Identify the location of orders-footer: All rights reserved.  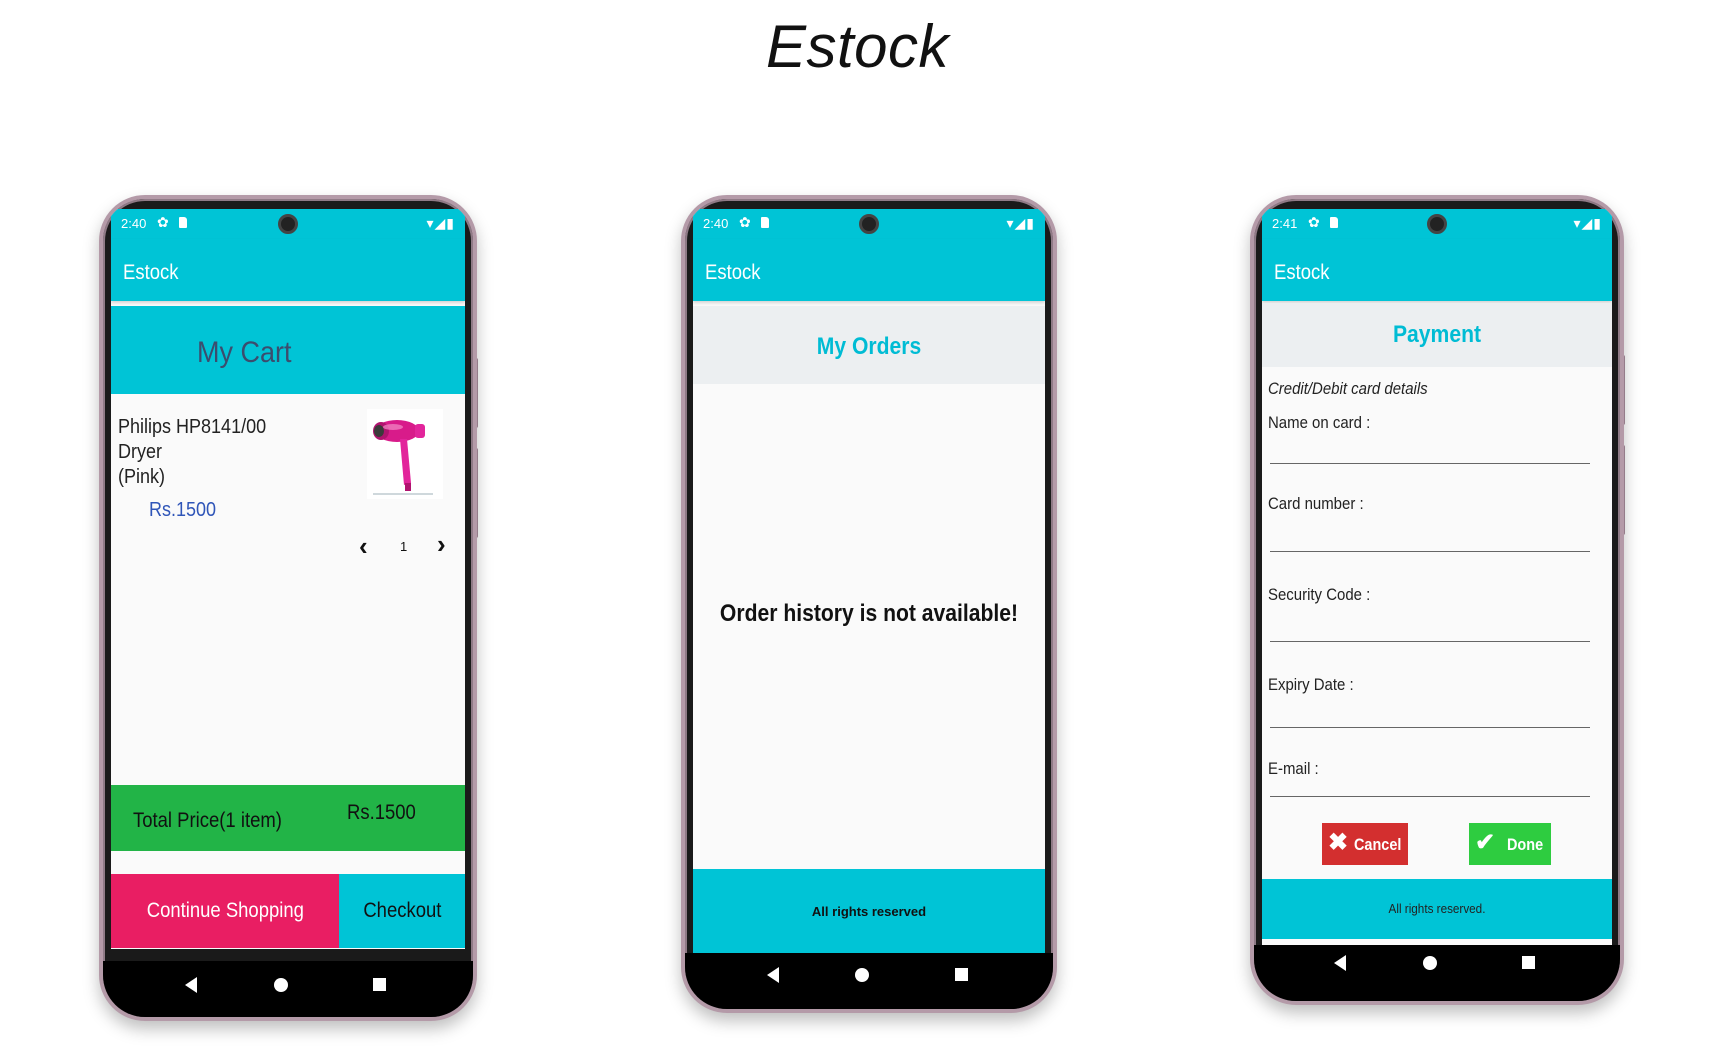
(869, 911).